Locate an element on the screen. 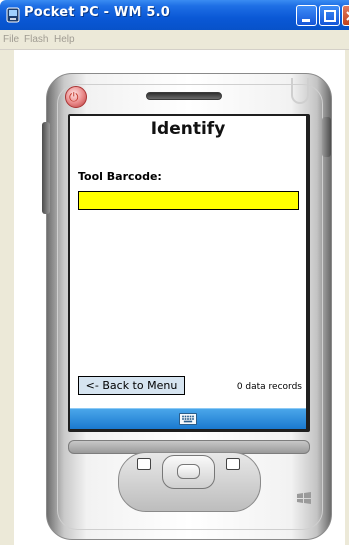 This screenshot has height=545, width=349. keyboard-icon is located at coordinates (188, 419).